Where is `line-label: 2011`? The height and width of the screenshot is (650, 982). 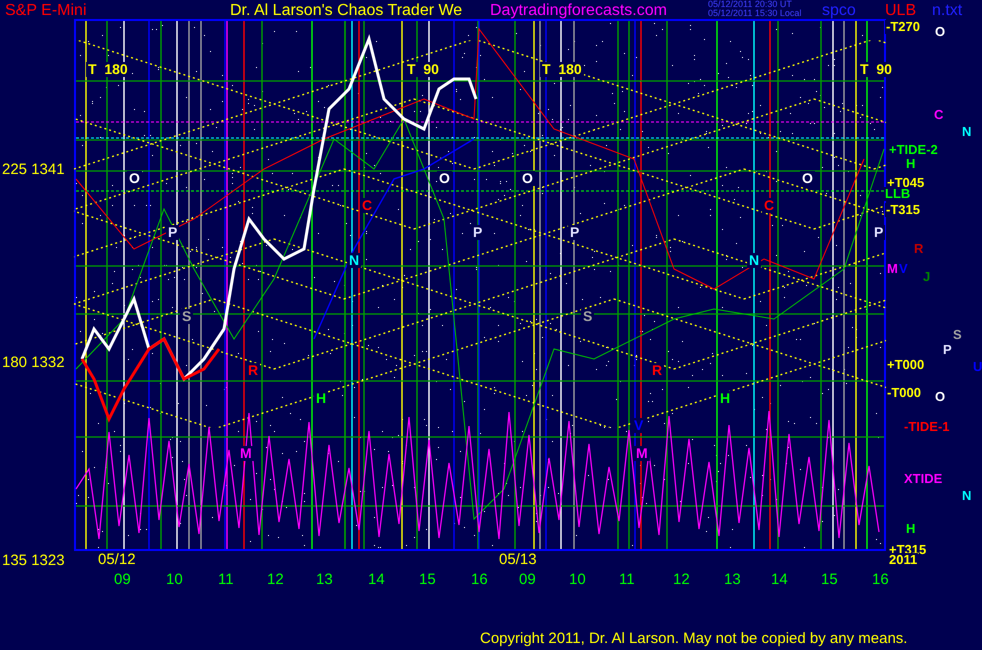
line-label: 2011 is located at coordinates (903, 560).